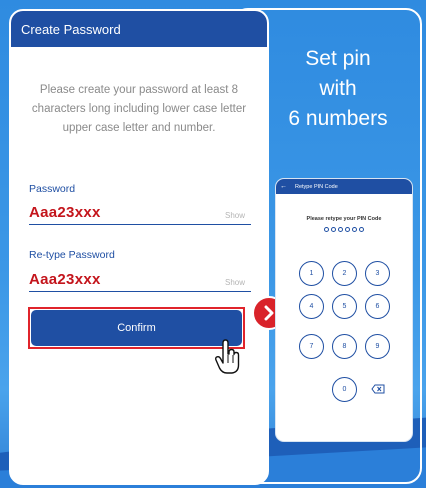 This screenshot has width=426, height=488. Describe the element at coordinates (316, 186) in the screenshot. I see `pin-header-title: Retype PIN Code` at that location.